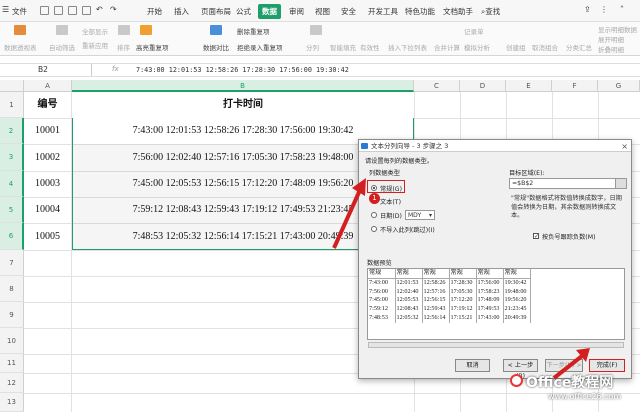 The height and width of the screenshot is (412, 640). Describe the element at coordinates (383, 11) in the screenshot. I see `tab-developer: 开发工具` at that location.